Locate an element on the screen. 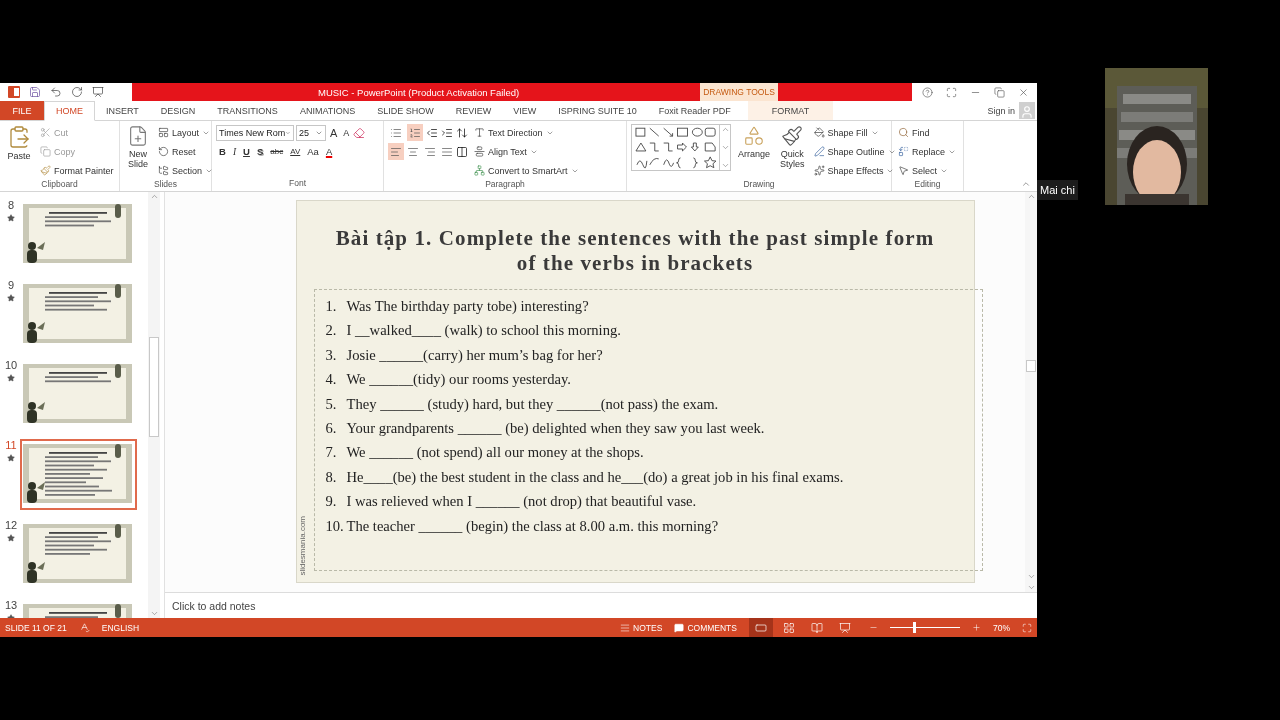 Image resolution: width=1280 pixels, height=720 pixels. reset-button: Reset is located at coordinates (186, 151).